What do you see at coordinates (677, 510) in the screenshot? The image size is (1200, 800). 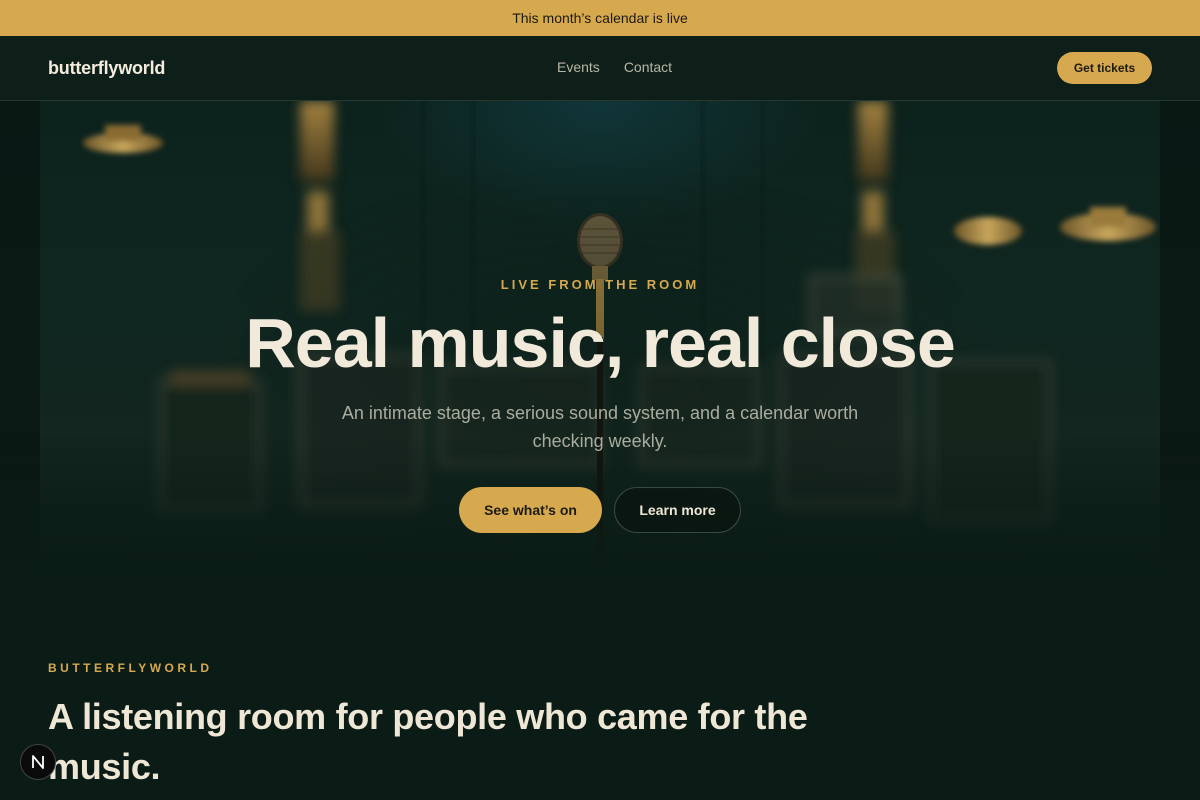 I see `learn-more-button: Learn more` at bounding box center [677, 510].